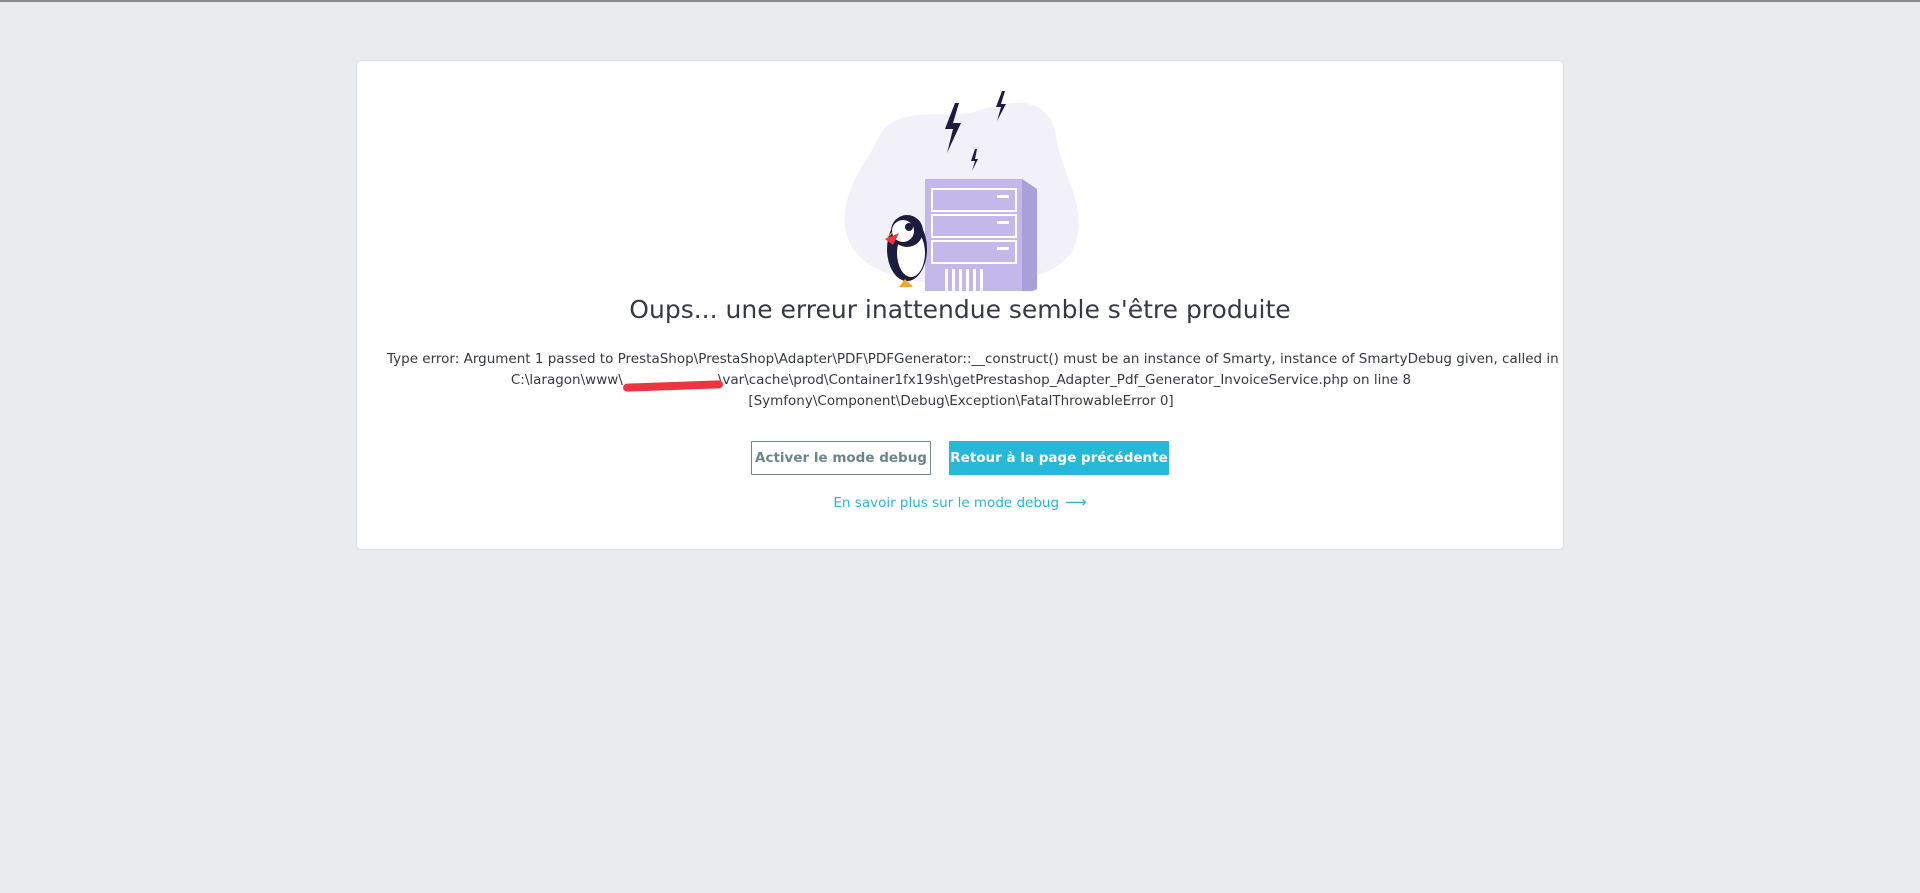 The height and width of the screenshot is (893, 1920). I want to click on server-error-puffin-illustration, so click(961, 191).